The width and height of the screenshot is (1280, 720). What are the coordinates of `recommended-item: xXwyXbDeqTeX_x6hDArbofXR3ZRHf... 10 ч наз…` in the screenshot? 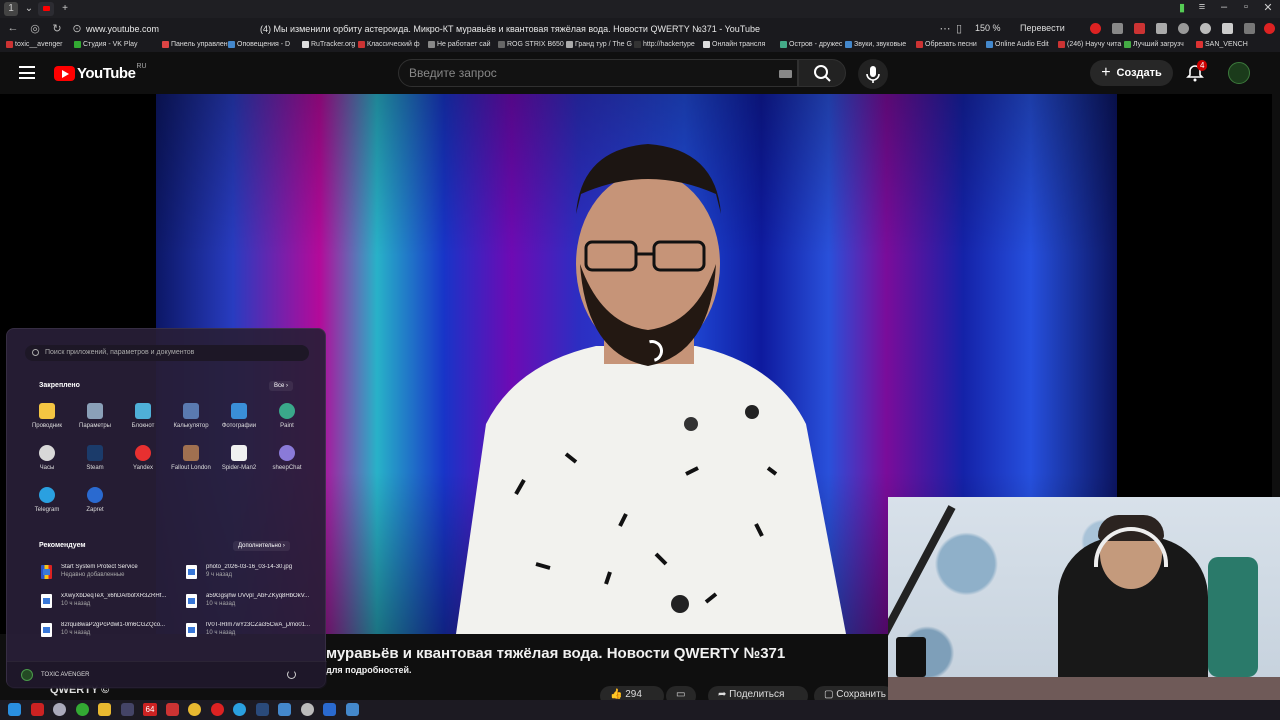 It's located at (109, 602).